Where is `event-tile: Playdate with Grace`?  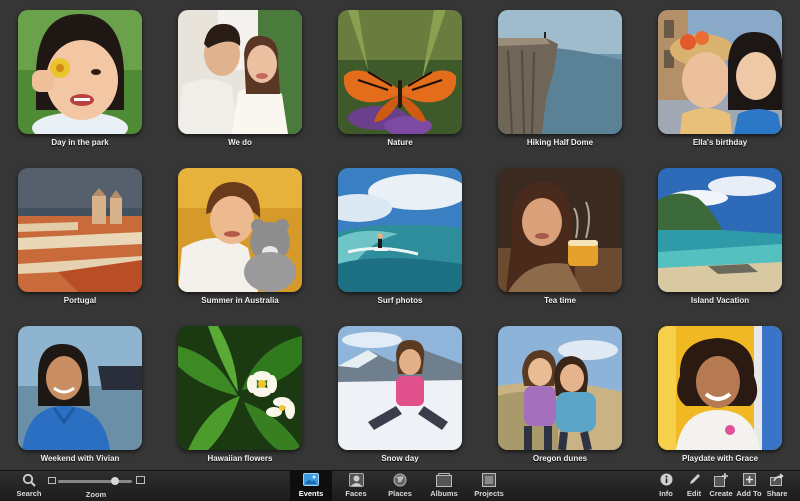
event-tile: Playdate with Grace is located at coordinates (720, 394).